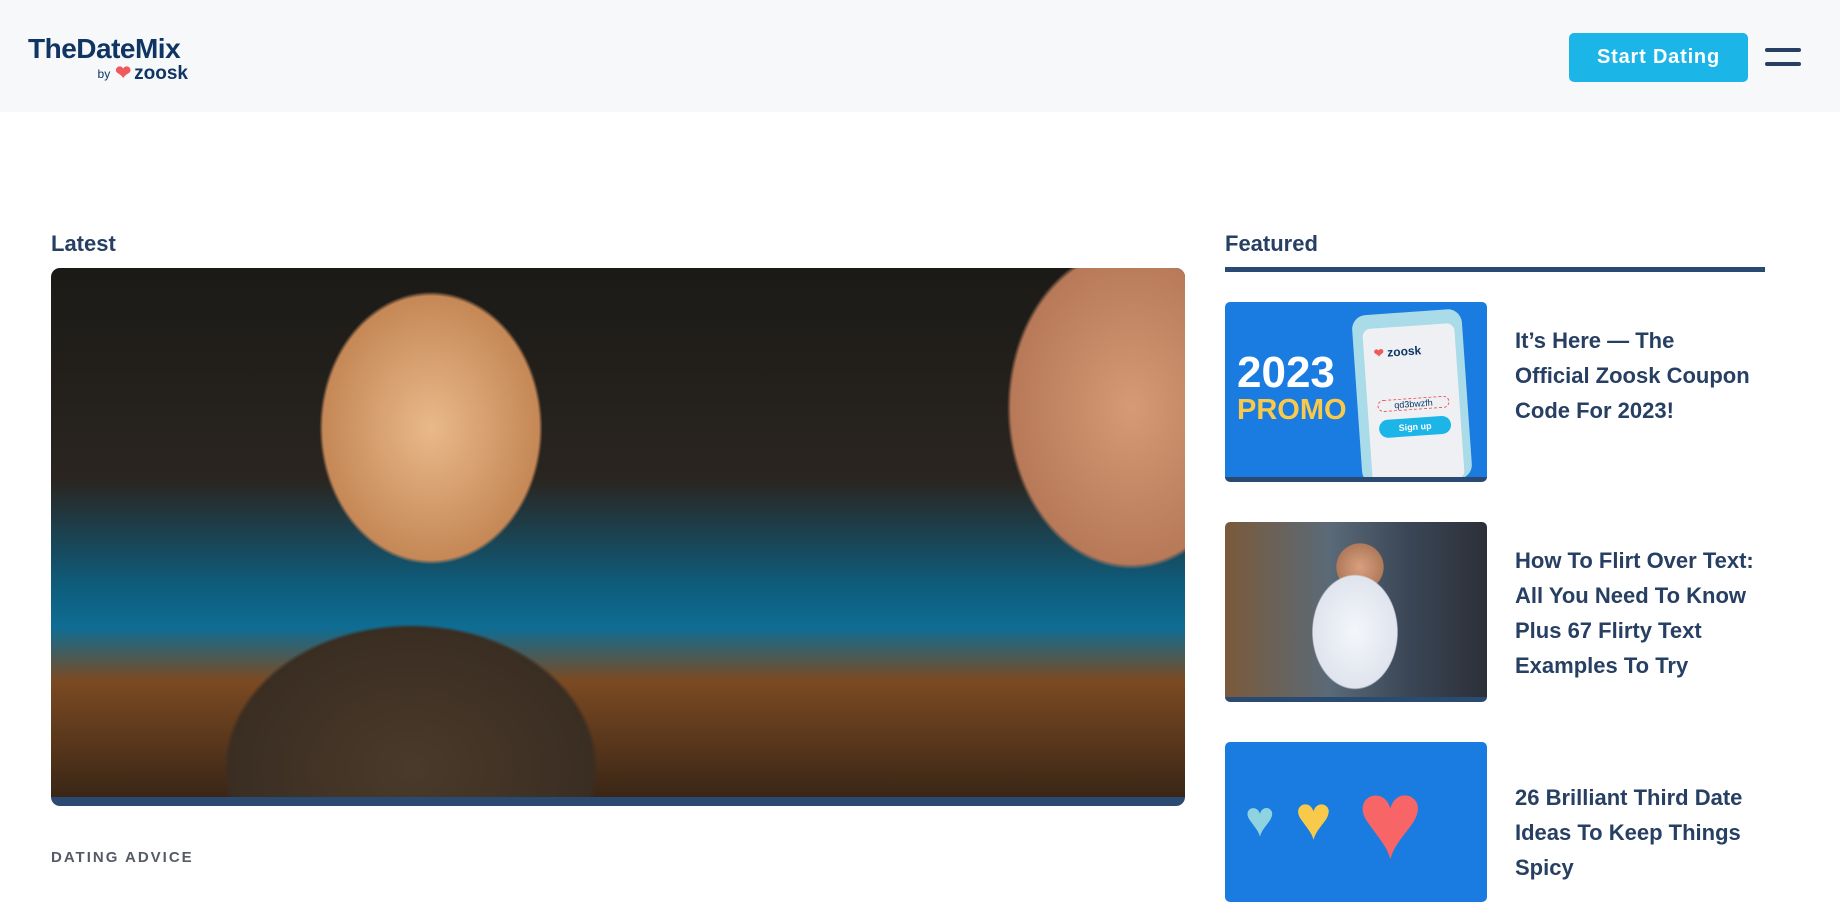  What do you see at coordinates (1356, 822) in the screenshot?
I see `featured-image-hearts: ♥ ♥ ♥` at bounding box center [1356, 822].